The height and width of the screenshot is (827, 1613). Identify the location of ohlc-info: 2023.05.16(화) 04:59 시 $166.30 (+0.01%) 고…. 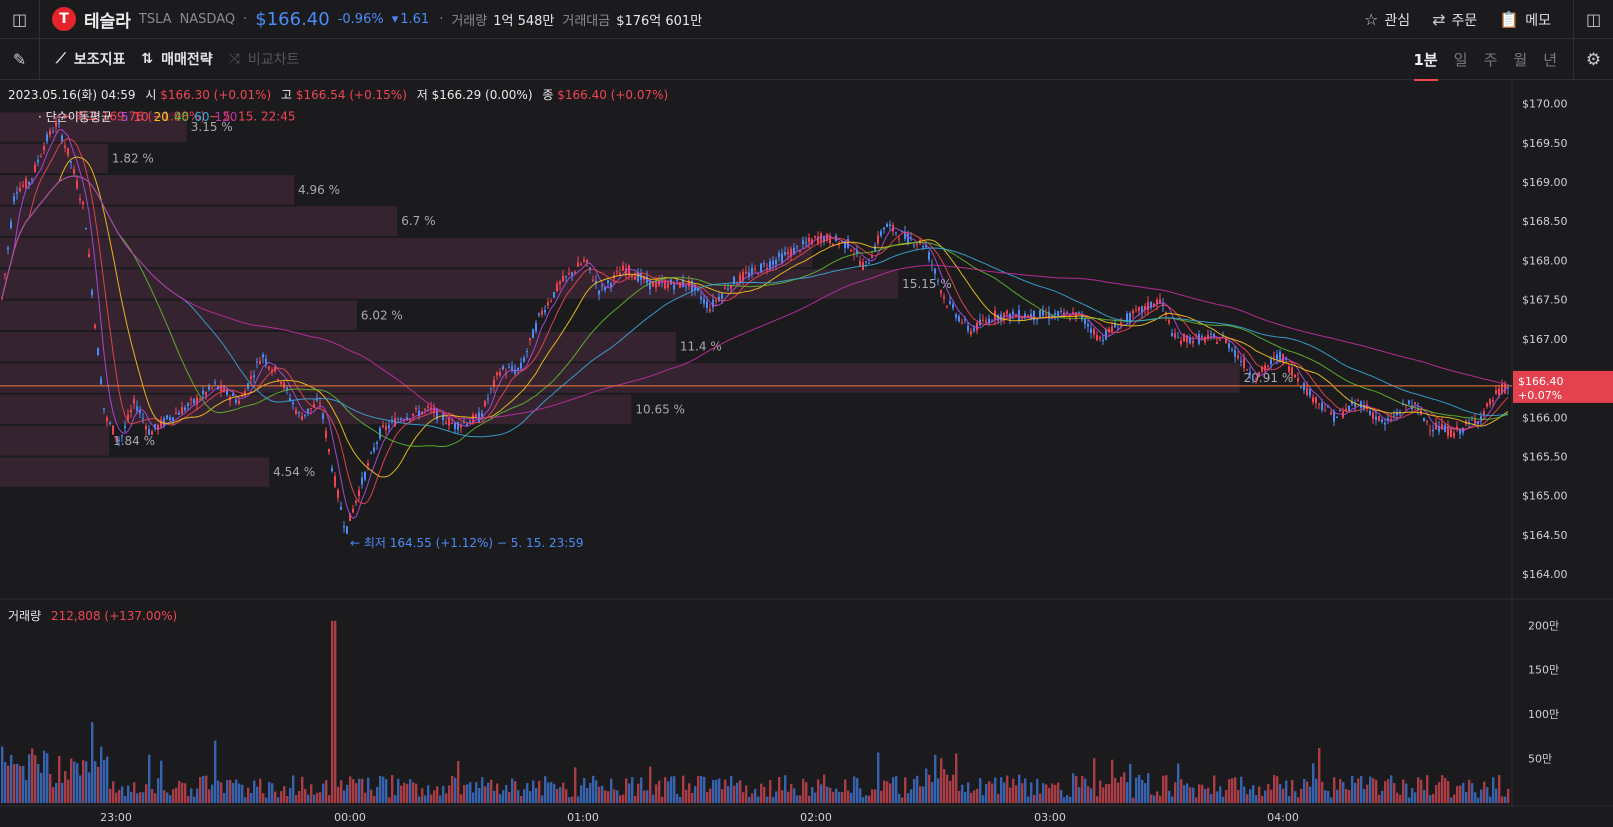
(338, 94).